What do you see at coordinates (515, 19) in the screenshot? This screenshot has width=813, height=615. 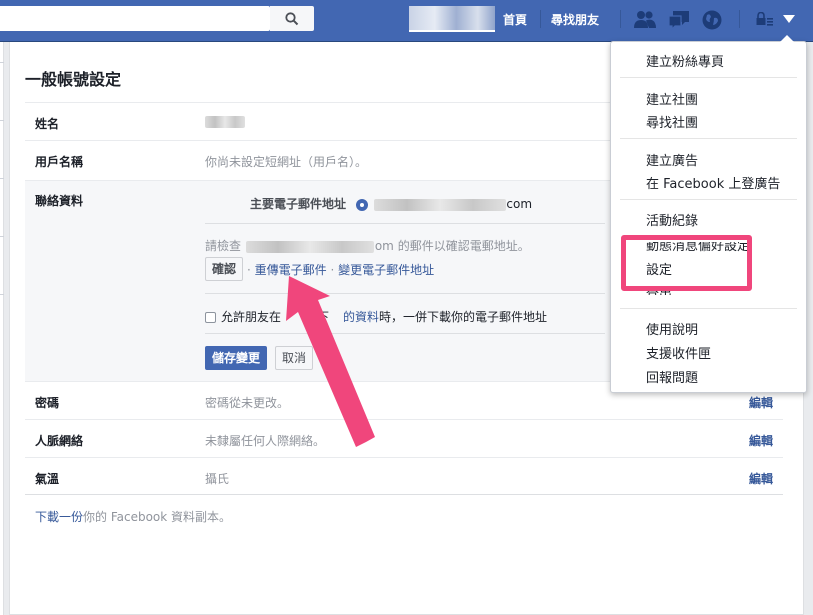 I see `nav-home-link: 首頁` at bounding box center [515, 19].